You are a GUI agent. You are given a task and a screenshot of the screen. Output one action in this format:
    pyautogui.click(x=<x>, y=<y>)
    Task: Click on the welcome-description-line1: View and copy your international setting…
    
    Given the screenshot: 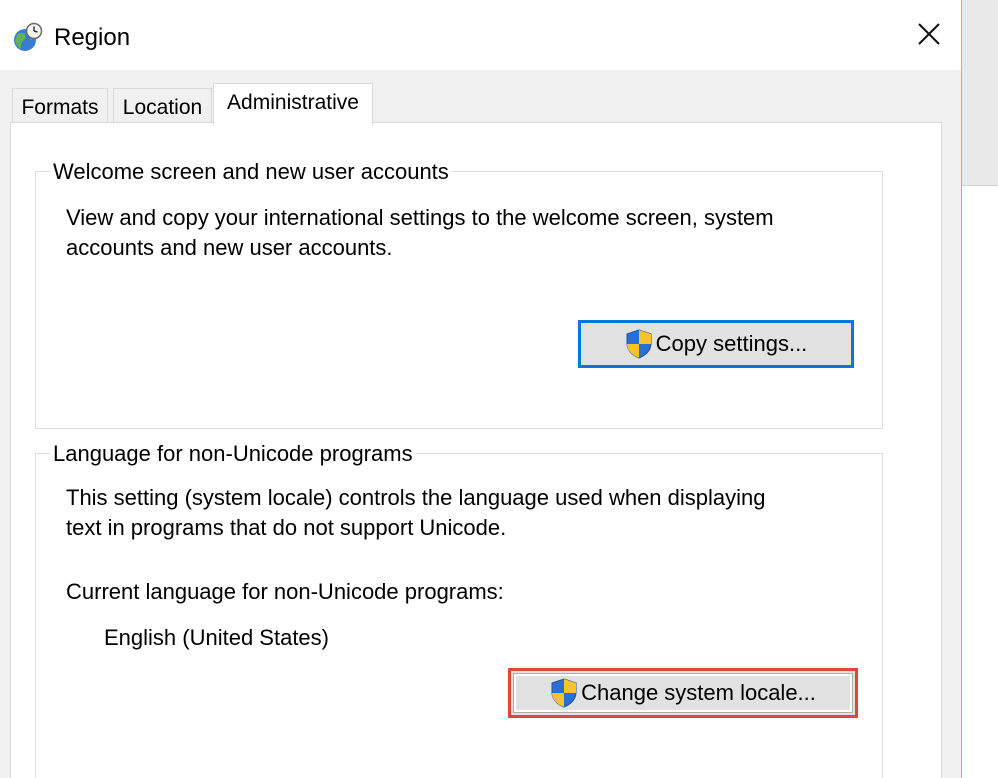 What is the action you would take?
    pyautogui.click(x=420, y=217)
    